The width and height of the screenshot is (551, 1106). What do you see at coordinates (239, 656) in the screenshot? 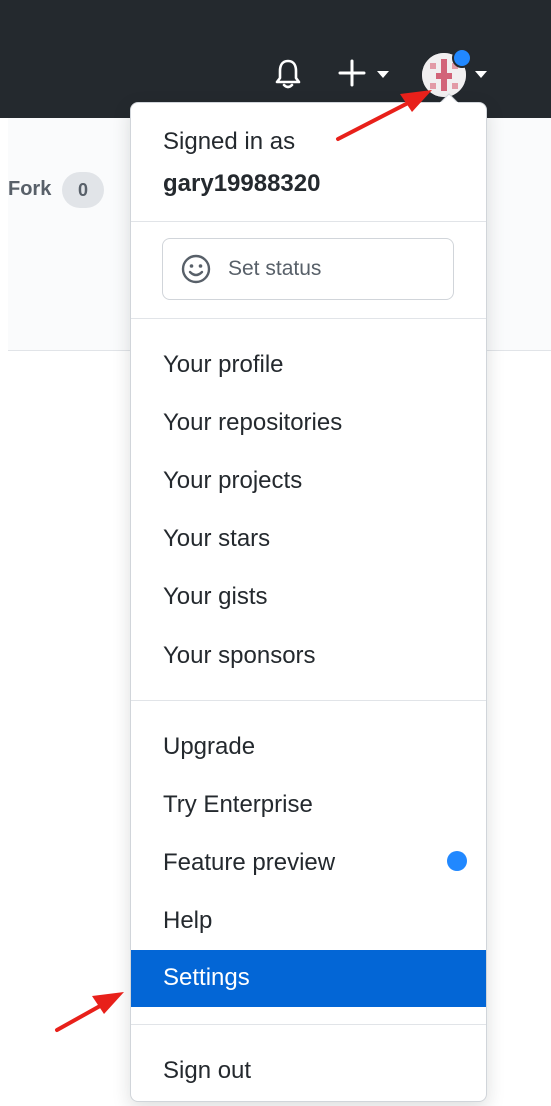
I see `menu-item-your-sponsors: Your sponsors` at bounding box center [239, 656].